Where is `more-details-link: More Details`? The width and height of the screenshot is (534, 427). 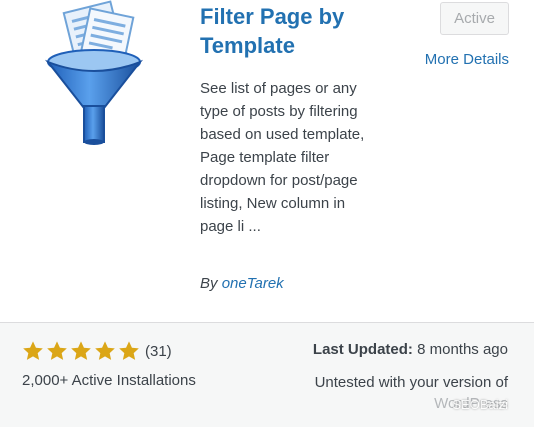 more-details-link: More Details is located at coordinates (467, 59).